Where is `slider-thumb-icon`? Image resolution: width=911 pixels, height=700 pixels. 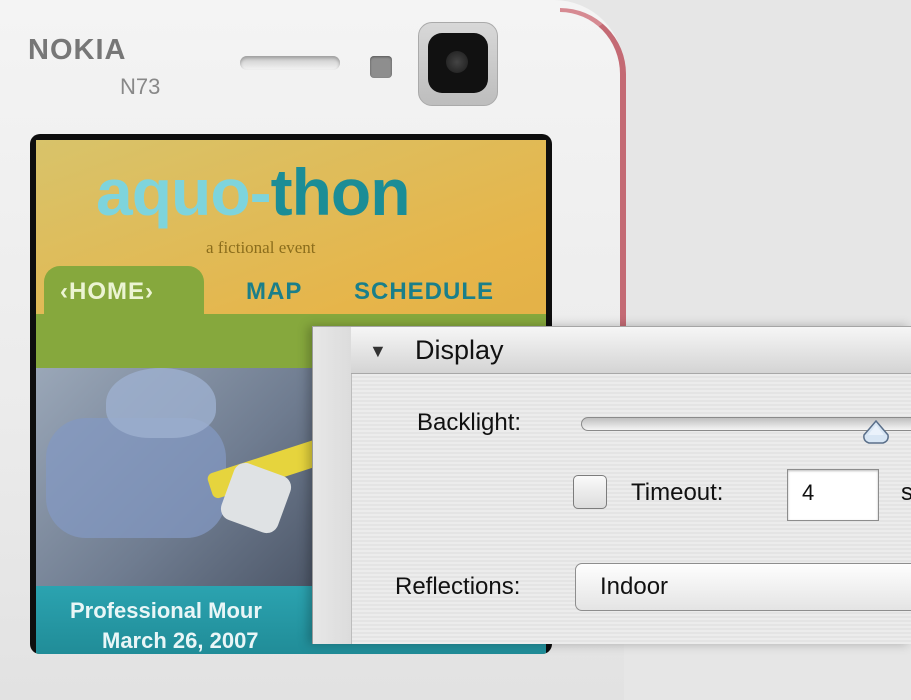 slider-thumb-icon is located at coordinates (876, 433).